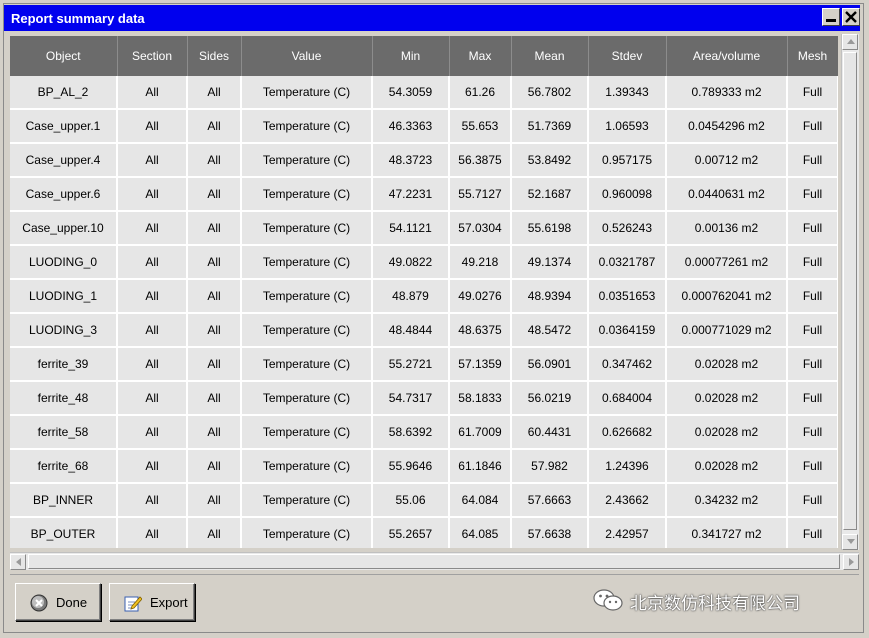  What do you see at coordinates (64, 126) in the screenshot?
I see `table-cell: Case_upper.1` at bounding box center [64, 126].